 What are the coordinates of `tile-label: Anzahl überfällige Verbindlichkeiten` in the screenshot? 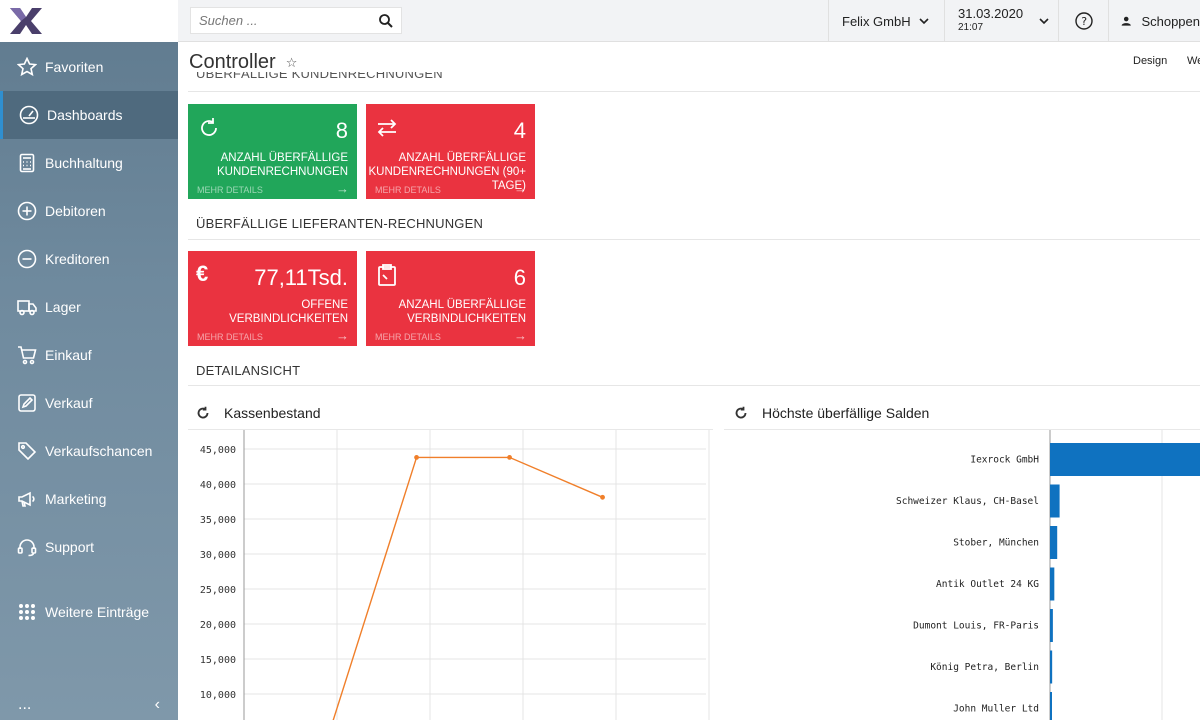 It's located at (462, 312).